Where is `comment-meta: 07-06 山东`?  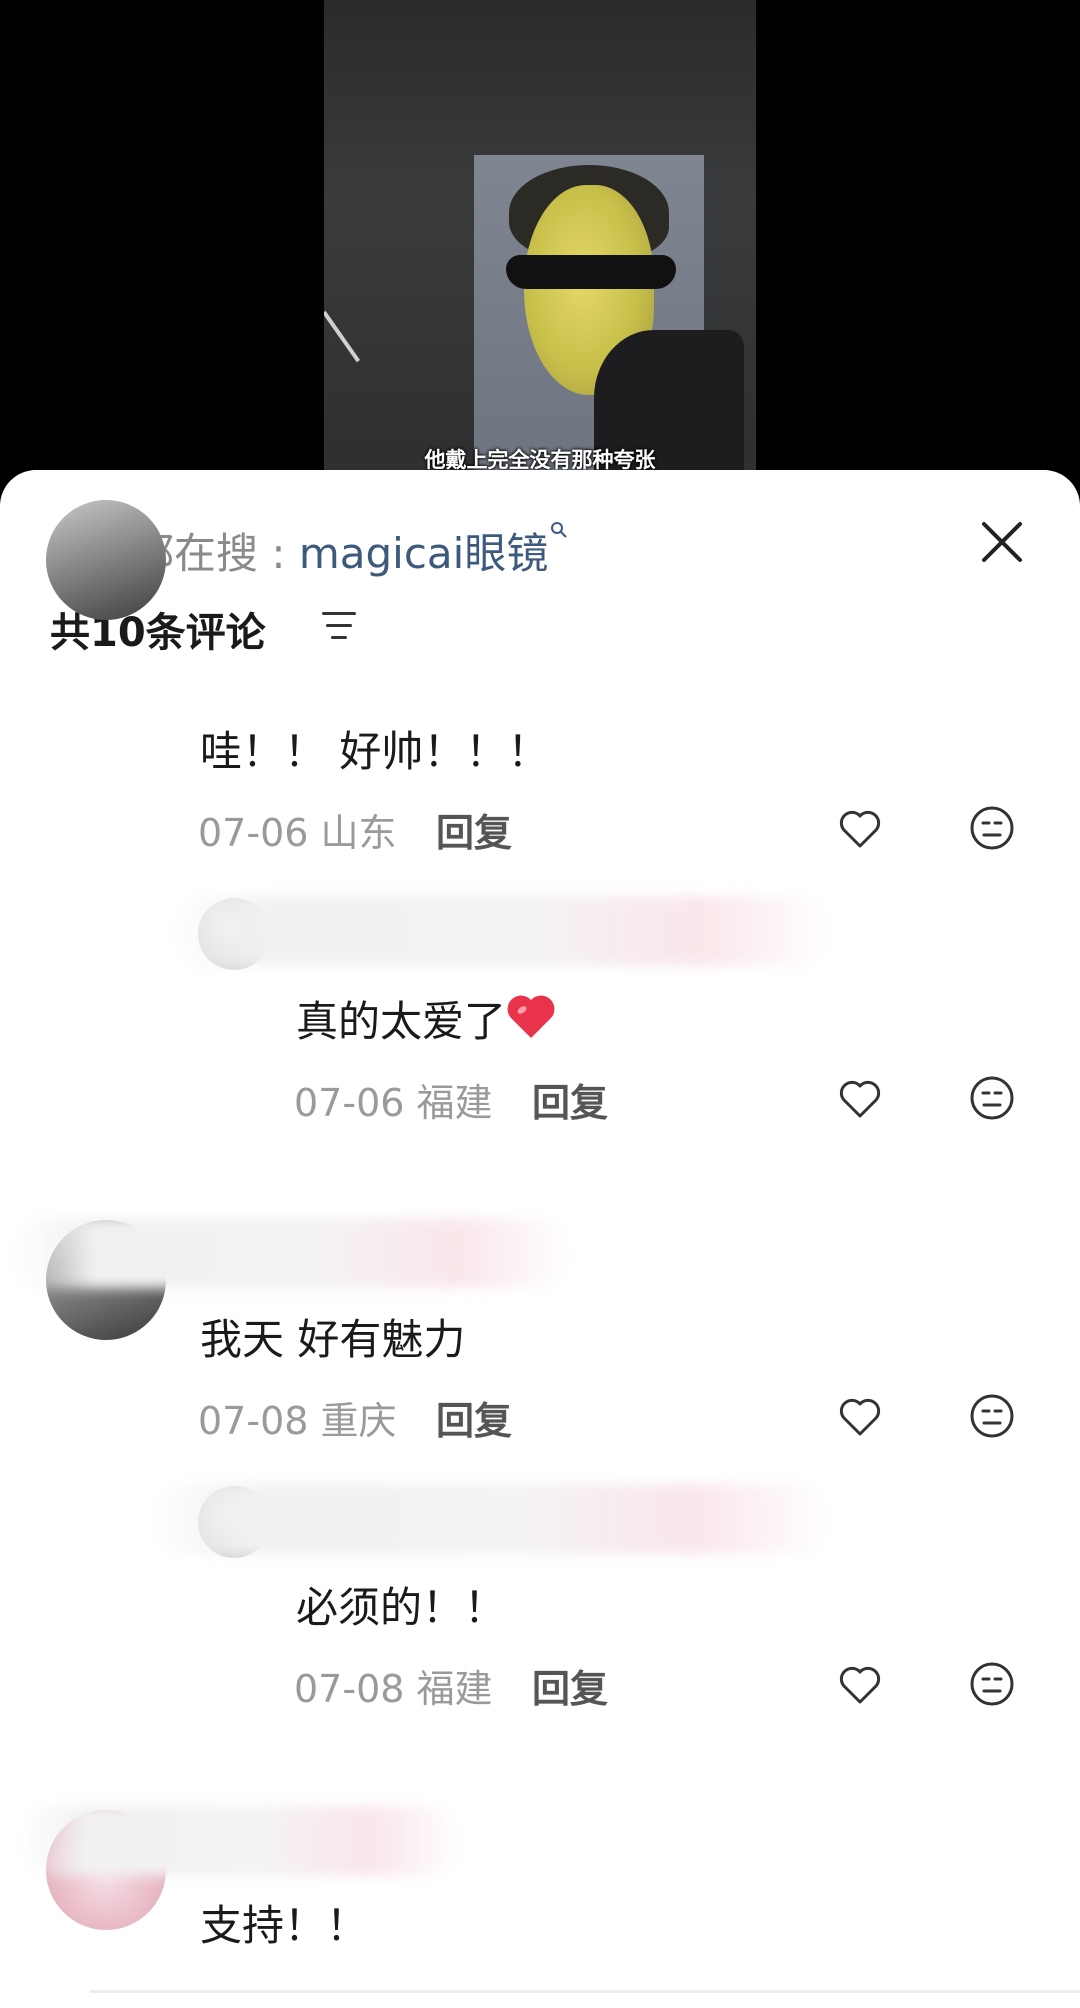 comment-meta: 07-06 山东 is located at coordinates (297, 829).